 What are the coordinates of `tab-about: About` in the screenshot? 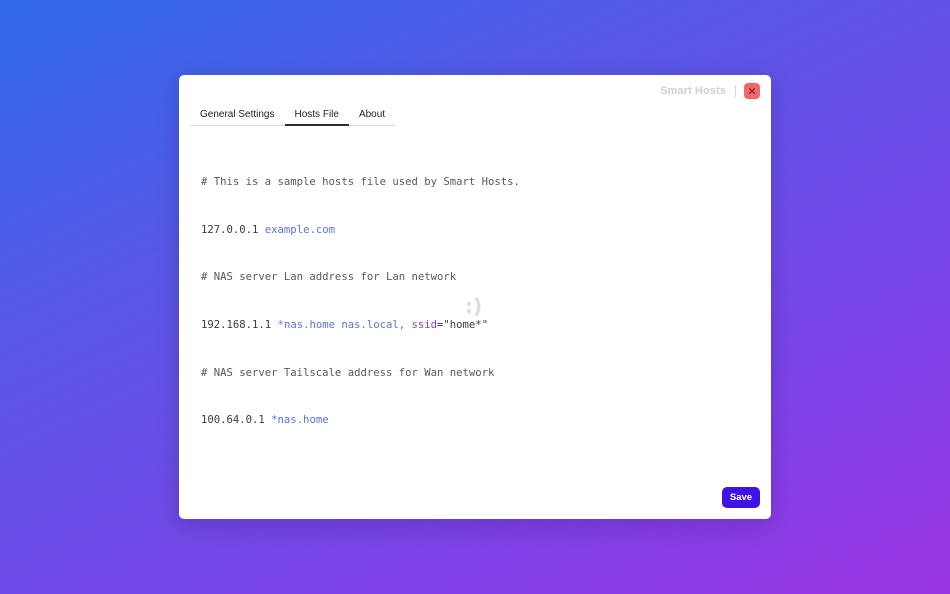 It's located at (372, 115).